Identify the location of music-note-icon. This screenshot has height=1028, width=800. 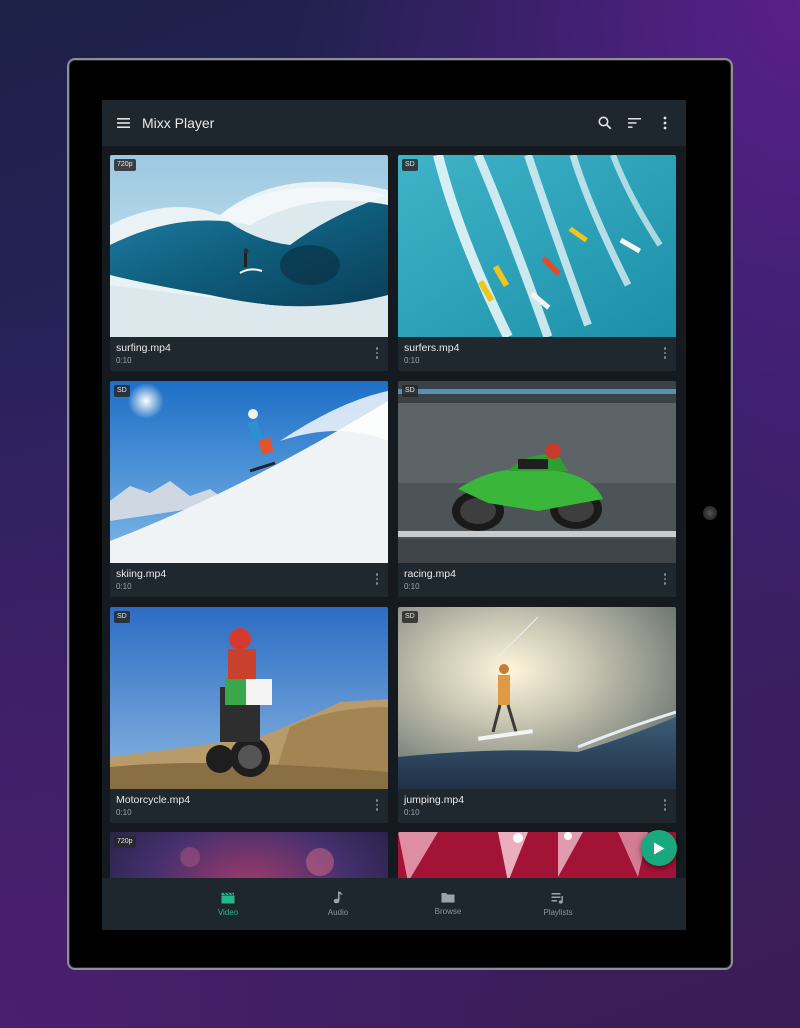
(338, 897).